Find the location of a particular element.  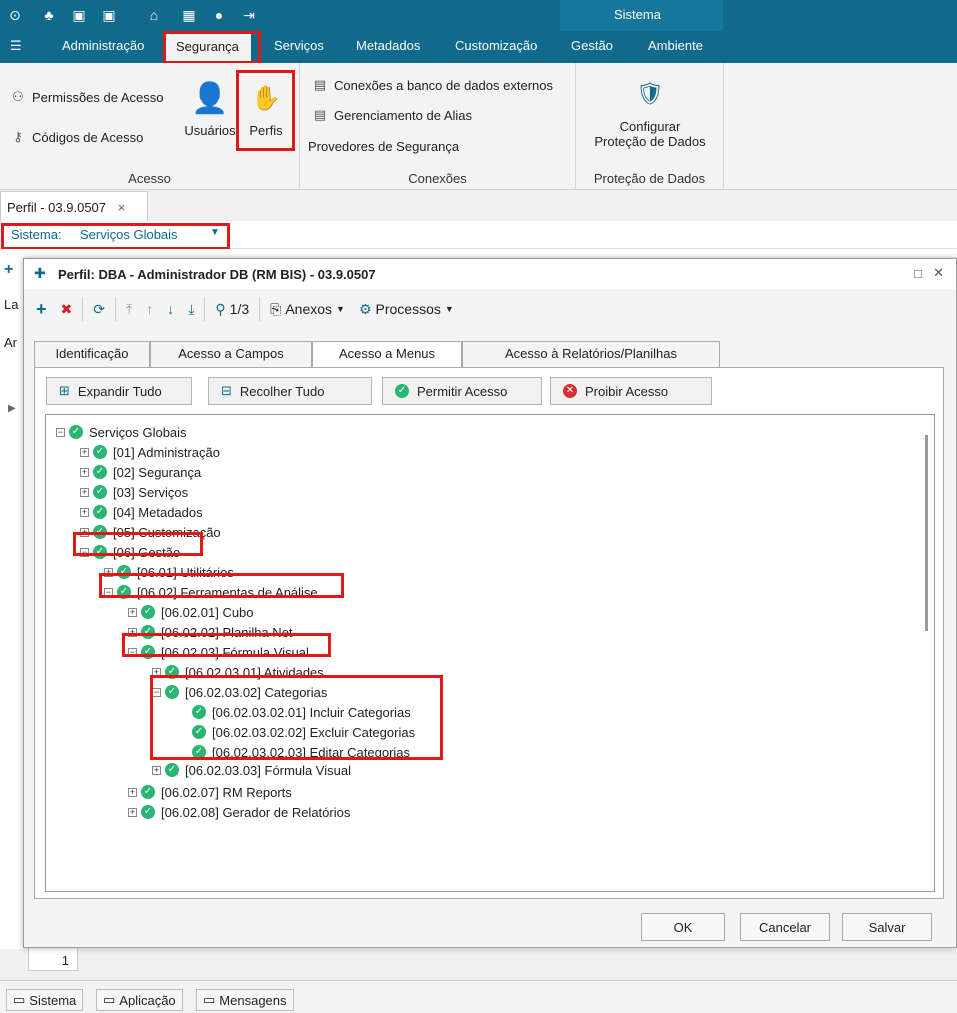

tab-acesso-menus: Acesso a Menus is located at coordinates (387, 354).